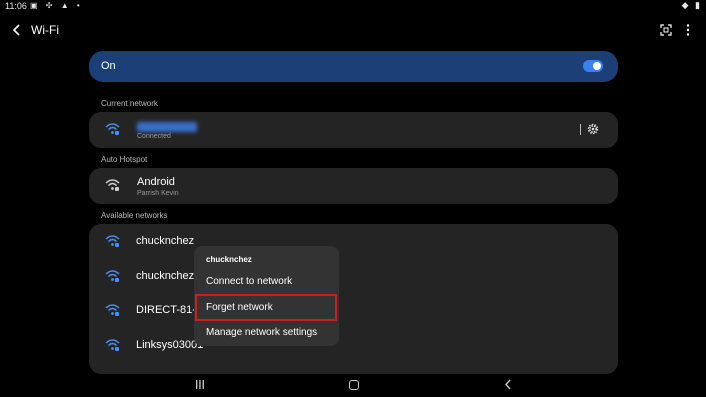 This screenshot has width=706, height=397. I want to click on gear-icon, so click(593, 129).